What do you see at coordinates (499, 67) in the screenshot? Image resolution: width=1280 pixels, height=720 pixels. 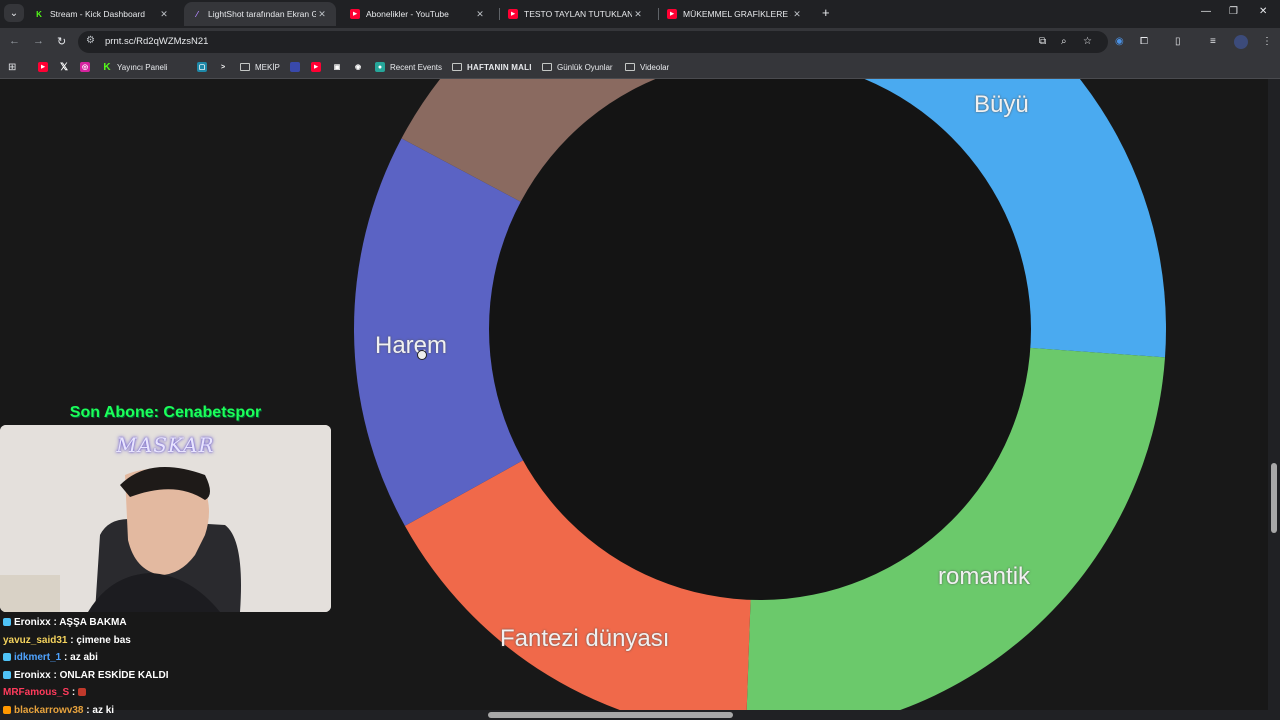 I see `bookmark-label: HAFTANIN MALI` at bounding box center [499, 67].